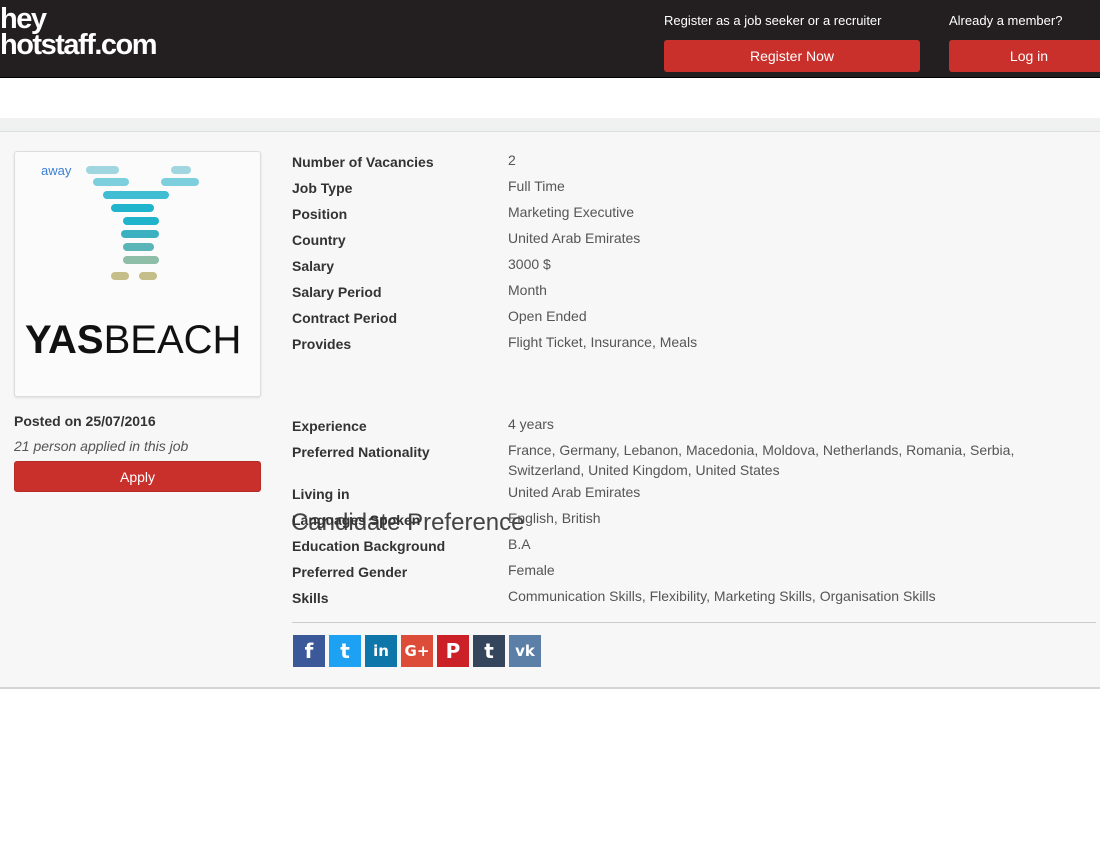  Describe the element at coordinates (381, 651) in the screenshot. I see `linkedin-share-icon: in` at that location.